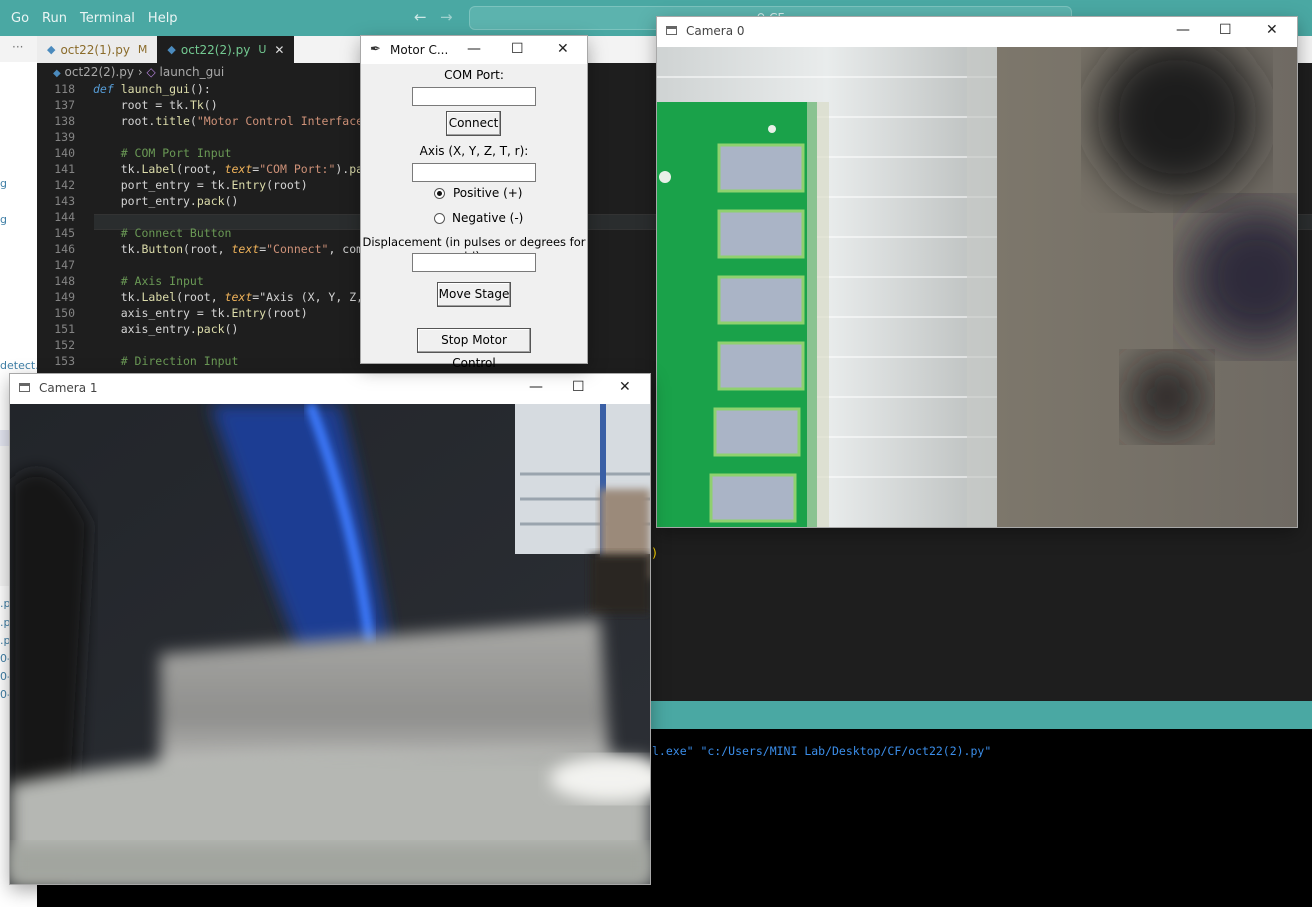  Describe the element at coordinates (68, 388) in the screenshot. I see `camera-1-title: Camera 1` at that location.